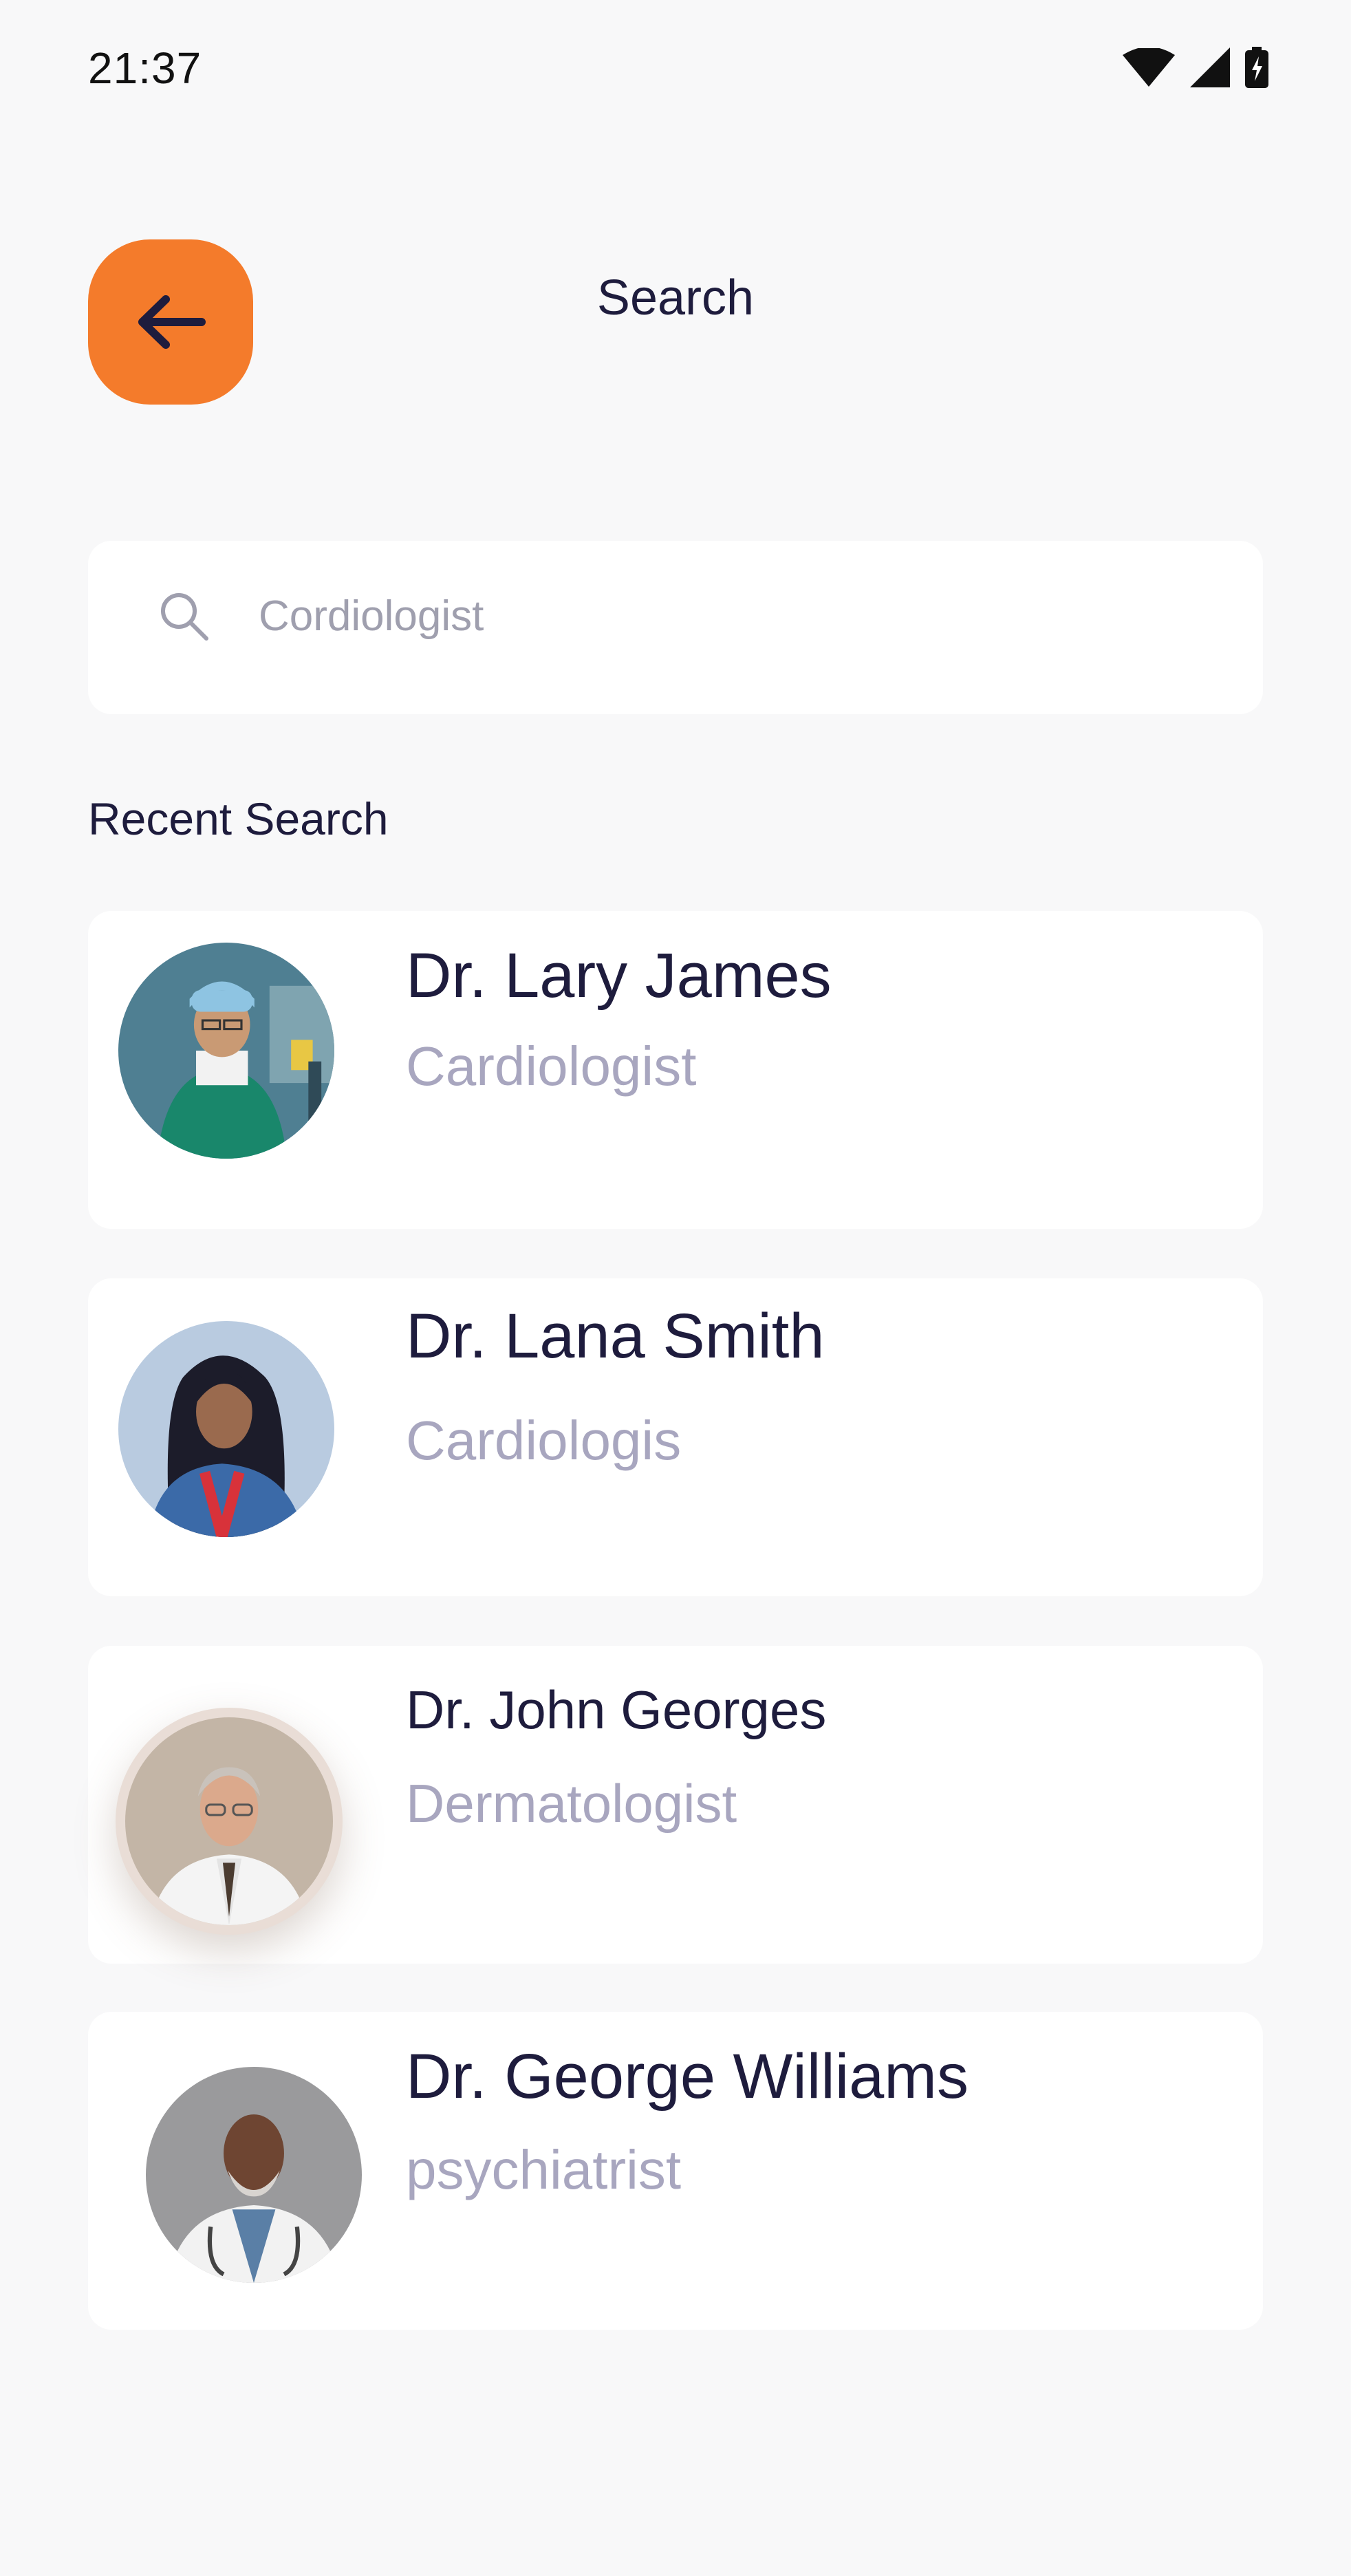 The image size is (1351, 2576). Describe the element at coordinates (616, 1710) in the screenshot. I see `doctor-name: Dr. John Georges` at that location.